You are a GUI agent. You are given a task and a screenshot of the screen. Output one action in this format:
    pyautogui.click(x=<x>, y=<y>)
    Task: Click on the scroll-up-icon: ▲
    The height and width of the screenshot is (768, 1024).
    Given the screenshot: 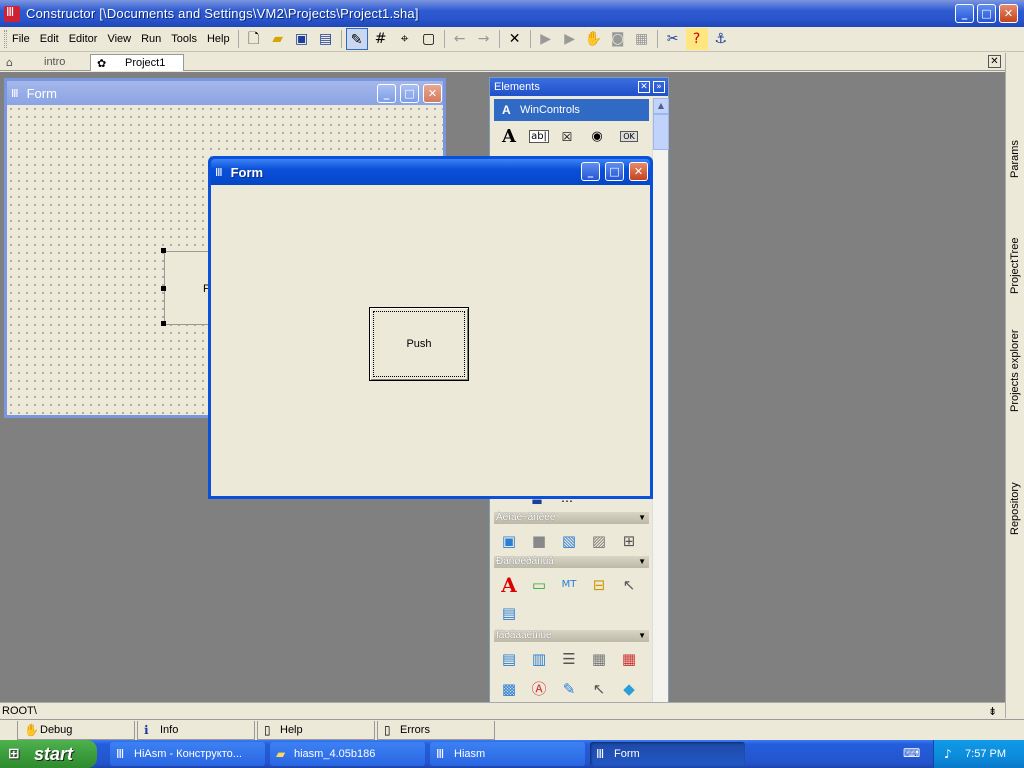 What is the action you would take?
    pyautogui.click(x=661, y=106)
    